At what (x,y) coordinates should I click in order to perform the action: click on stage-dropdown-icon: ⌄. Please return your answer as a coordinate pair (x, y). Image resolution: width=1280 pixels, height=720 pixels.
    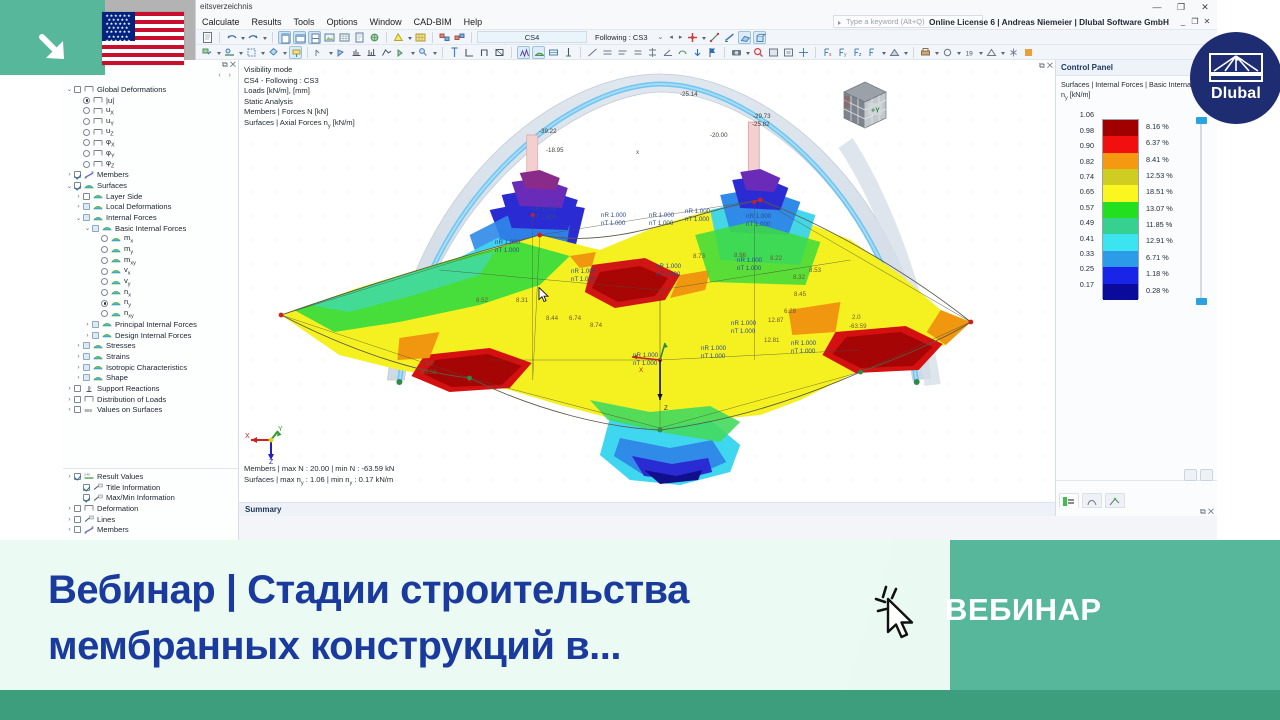
    Looking at the image, I should click on (661, 37).